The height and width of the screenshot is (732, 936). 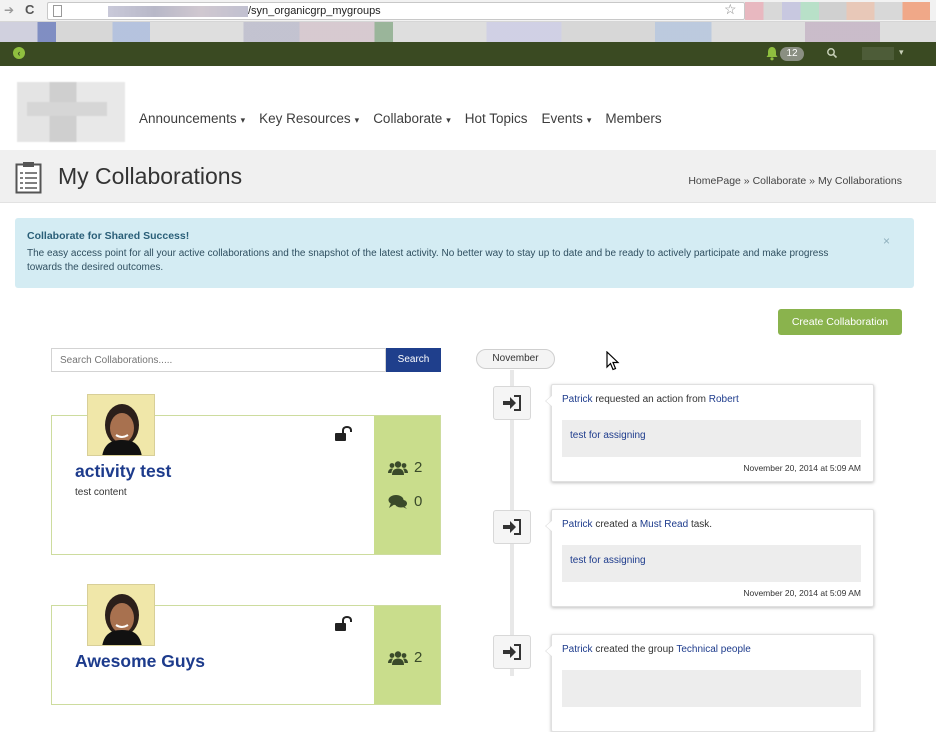 What do you see at coordinates (837, 11) in the screenshot?
I see `browser-extensions-redacted` at bounding box center [837, 11].